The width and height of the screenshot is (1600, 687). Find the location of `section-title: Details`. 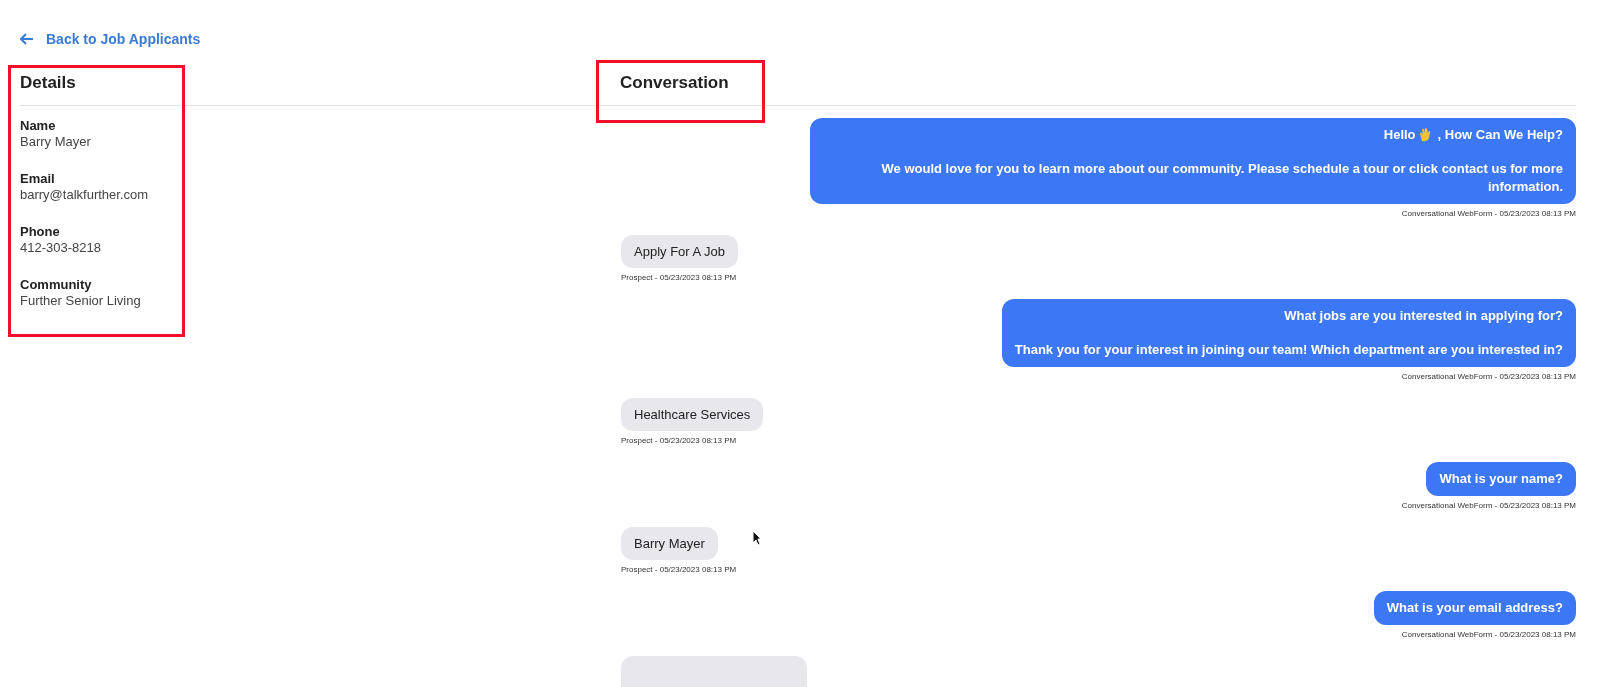

section-title: Details is located at coordinates (48, 82).